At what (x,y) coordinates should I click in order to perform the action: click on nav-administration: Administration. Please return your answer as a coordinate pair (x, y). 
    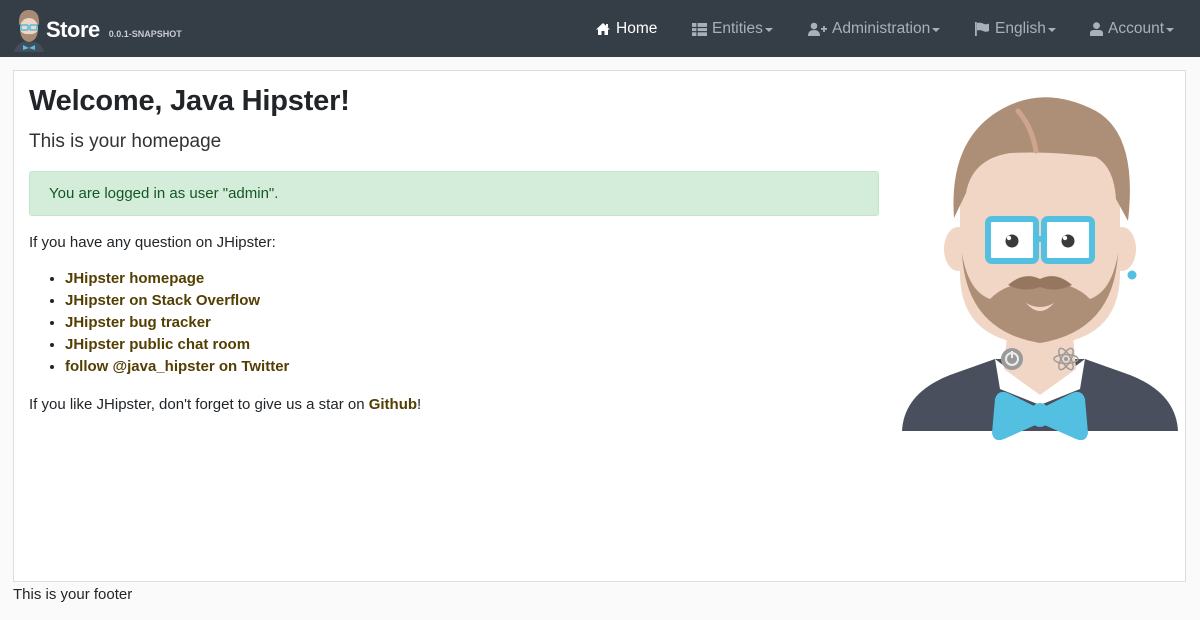
    Looking at the image, I should click on (874, 29).